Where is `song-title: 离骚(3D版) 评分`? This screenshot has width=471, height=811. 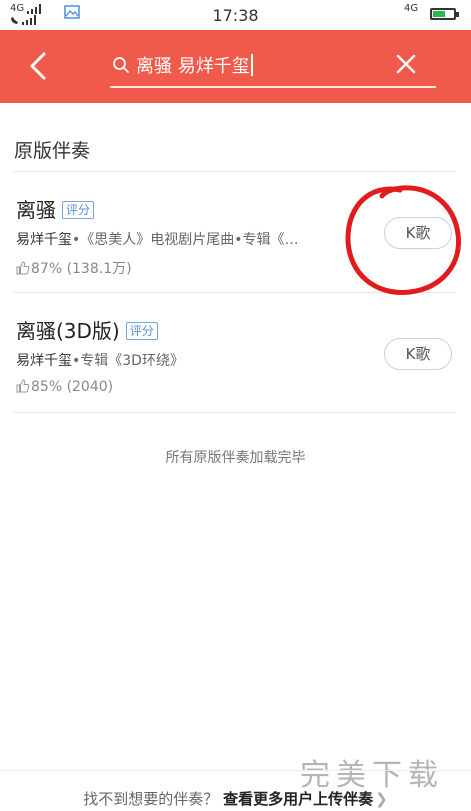
song-title: 离骚(3D版) 评分 is located at coordinates (87, 329).